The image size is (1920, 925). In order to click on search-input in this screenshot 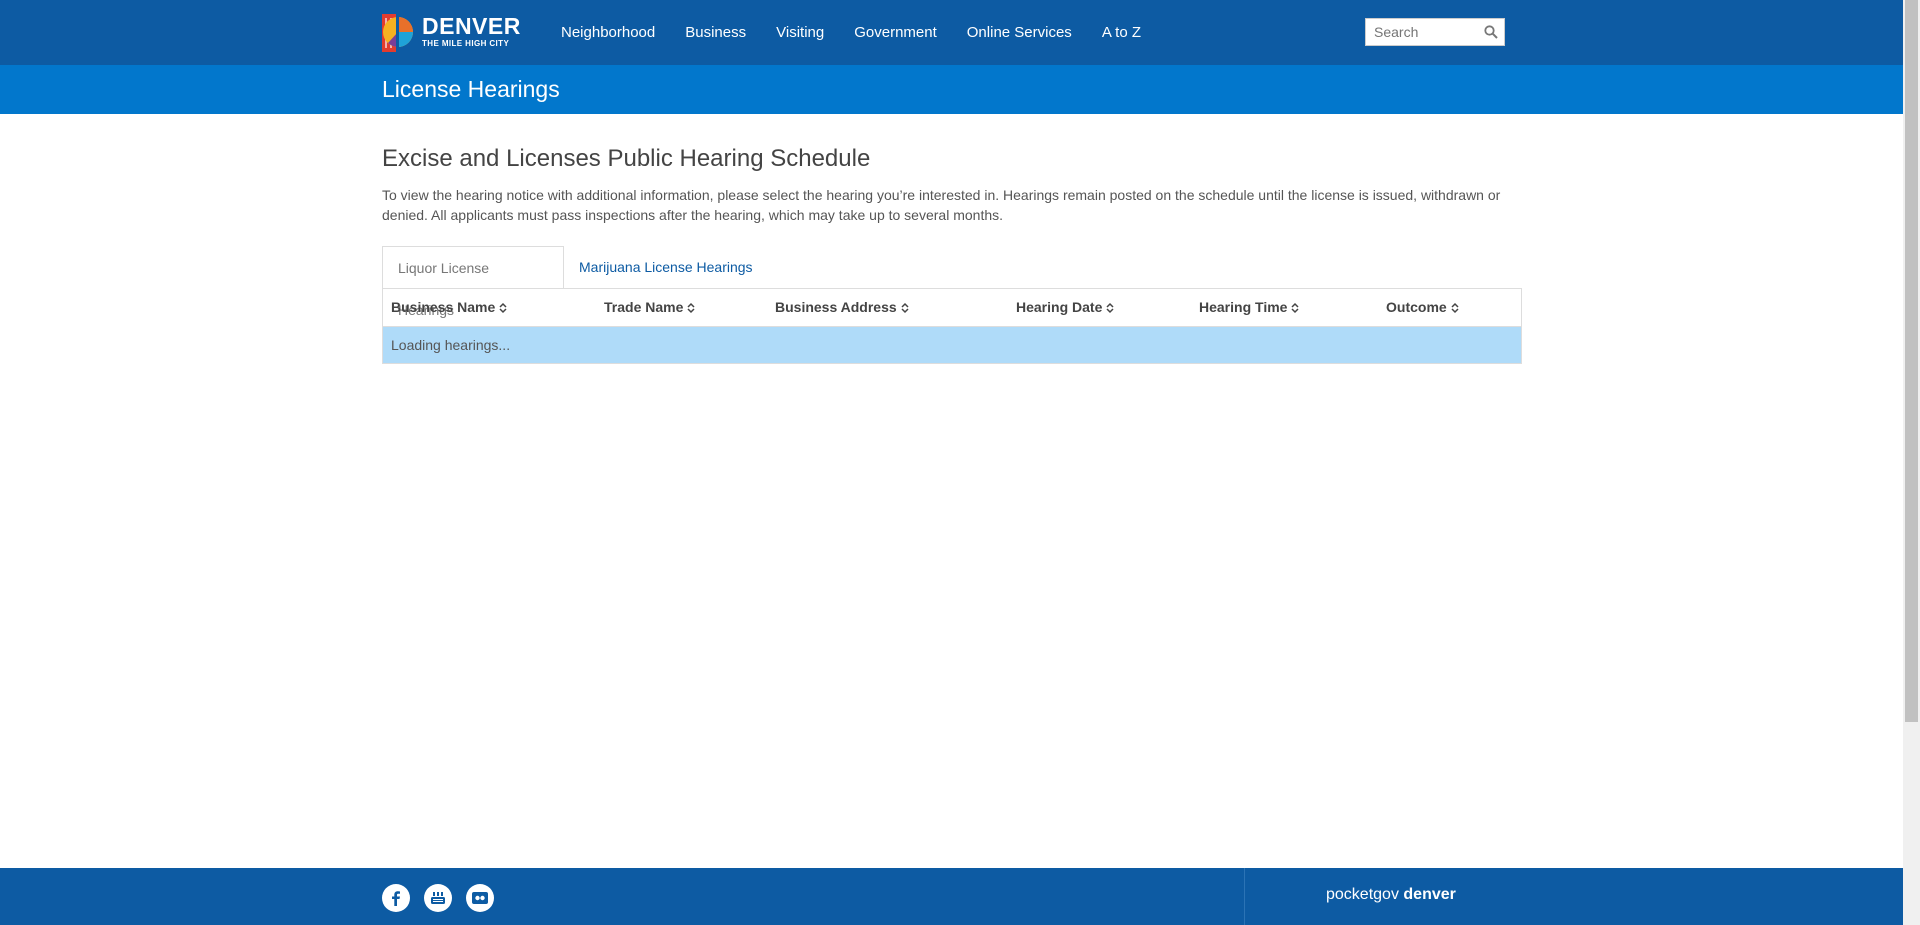, I will do `click(1427, 32)`.